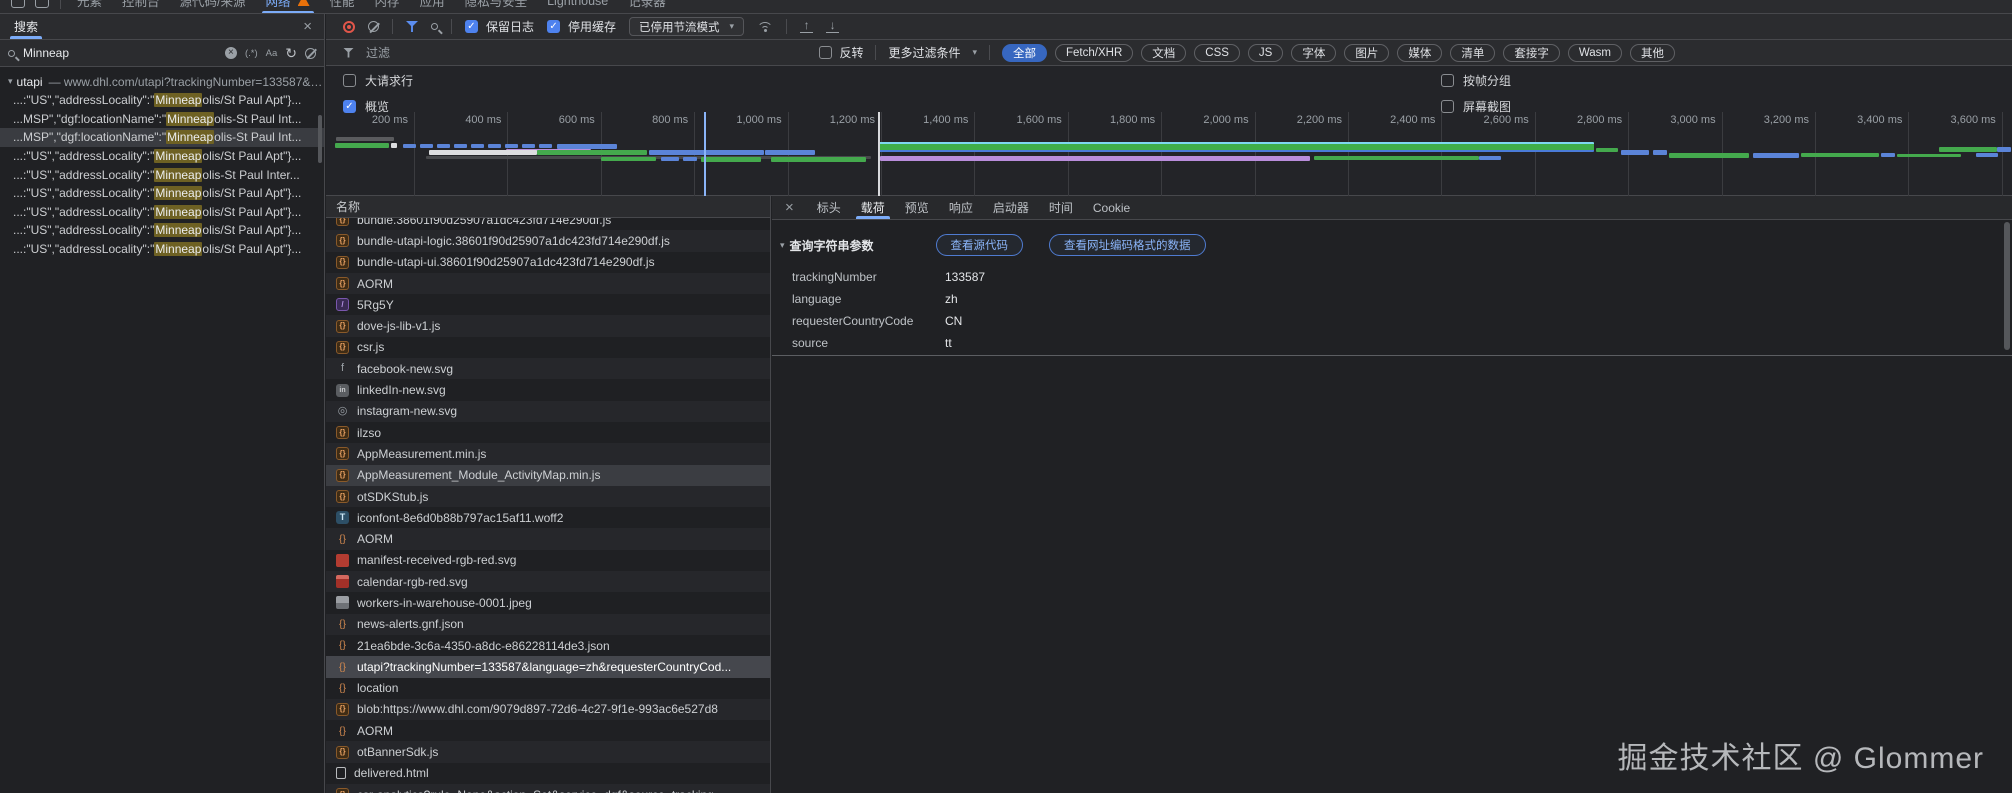  What do you see at coordinates (1367, 52) in the screenshot?
I see `chip-图片: 图片` at bounding box center [1367, 52].